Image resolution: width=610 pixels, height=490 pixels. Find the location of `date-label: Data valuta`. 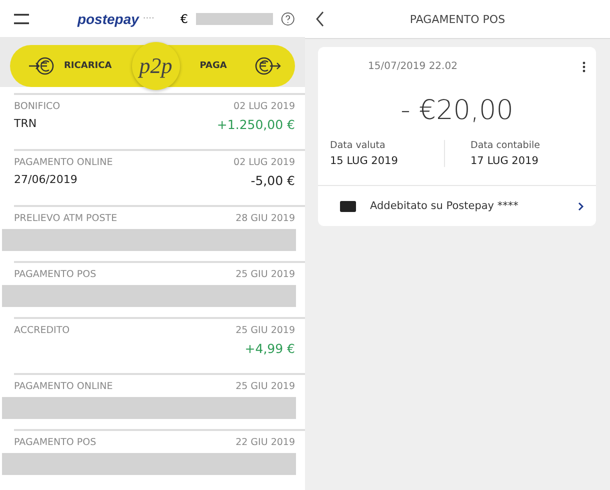

date-label: Data valuta is located at coordinates (358, 145).